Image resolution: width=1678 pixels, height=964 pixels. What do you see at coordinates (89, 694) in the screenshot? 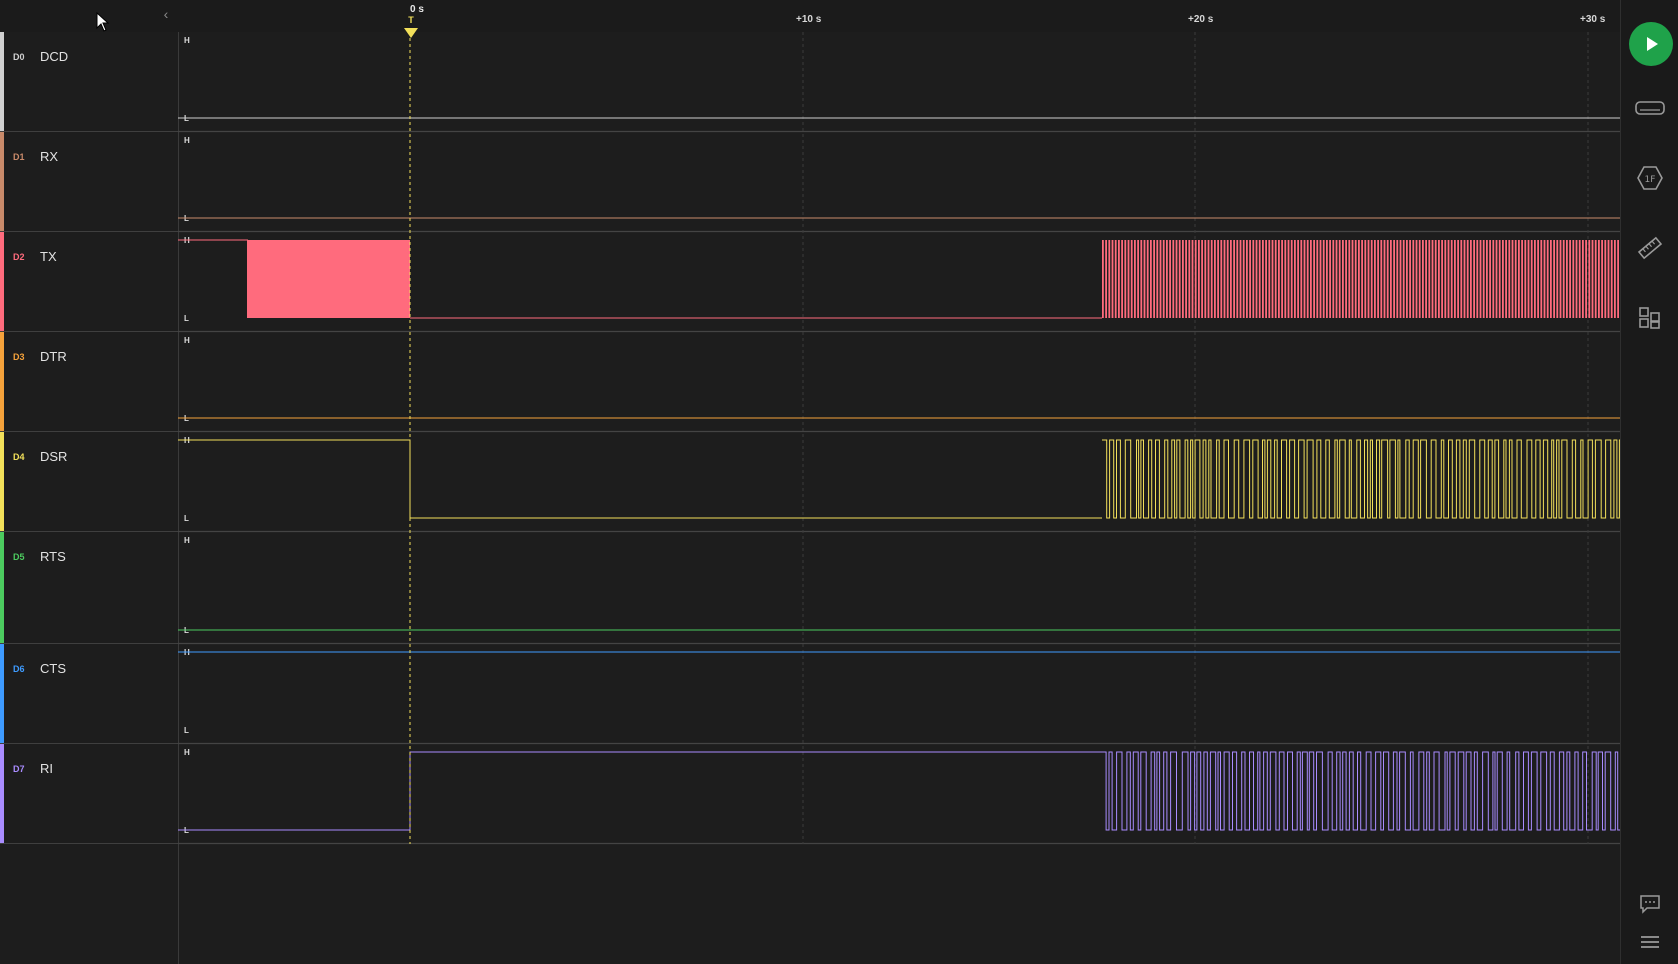
I see `channel-row-d6: D6 CTS` at bounding box center [89, 694].